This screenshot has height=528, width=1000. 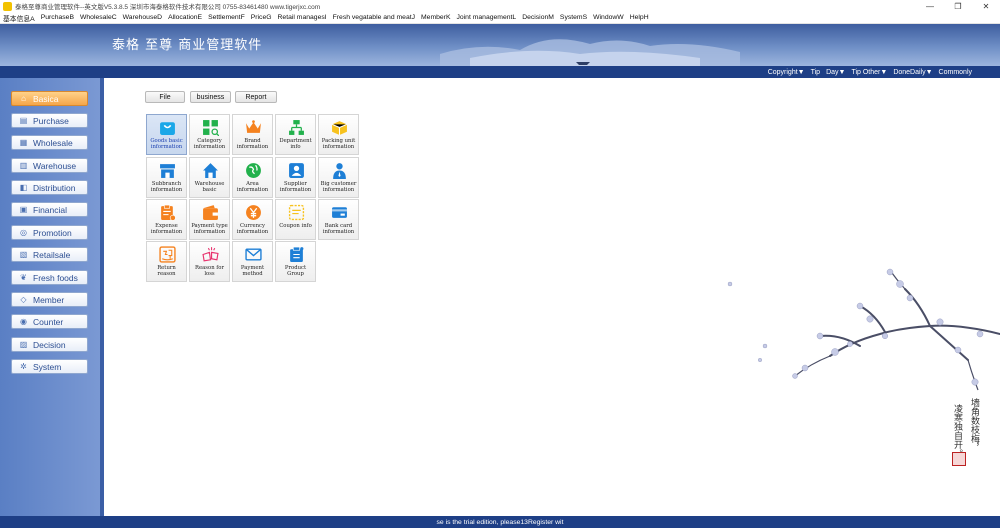 I want to click on tile-brand: Brand information, so click(x=252, y=134).